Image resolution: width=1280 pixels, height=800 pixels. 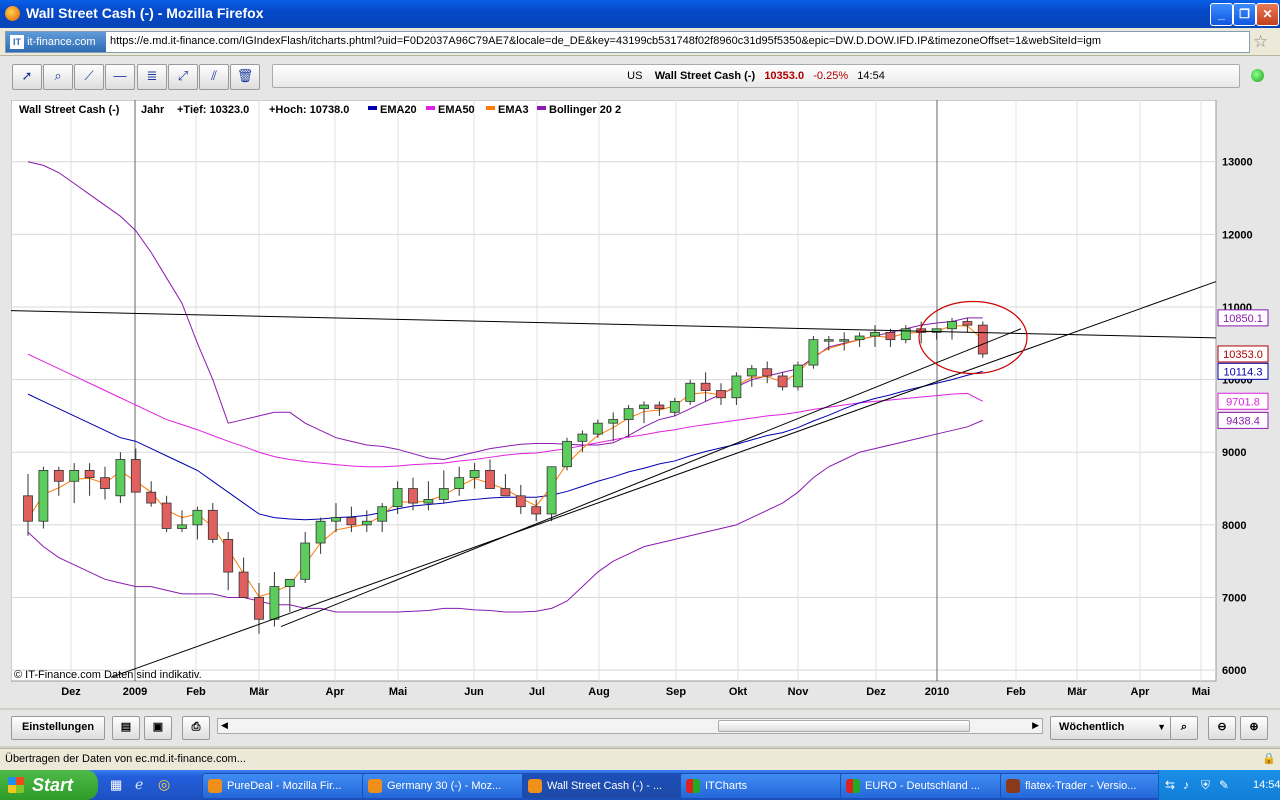 What do you see at coordinates (58, 728) in the screenshot?
I see `settings-button: Einstellungen` at bounding box center [58, 728].